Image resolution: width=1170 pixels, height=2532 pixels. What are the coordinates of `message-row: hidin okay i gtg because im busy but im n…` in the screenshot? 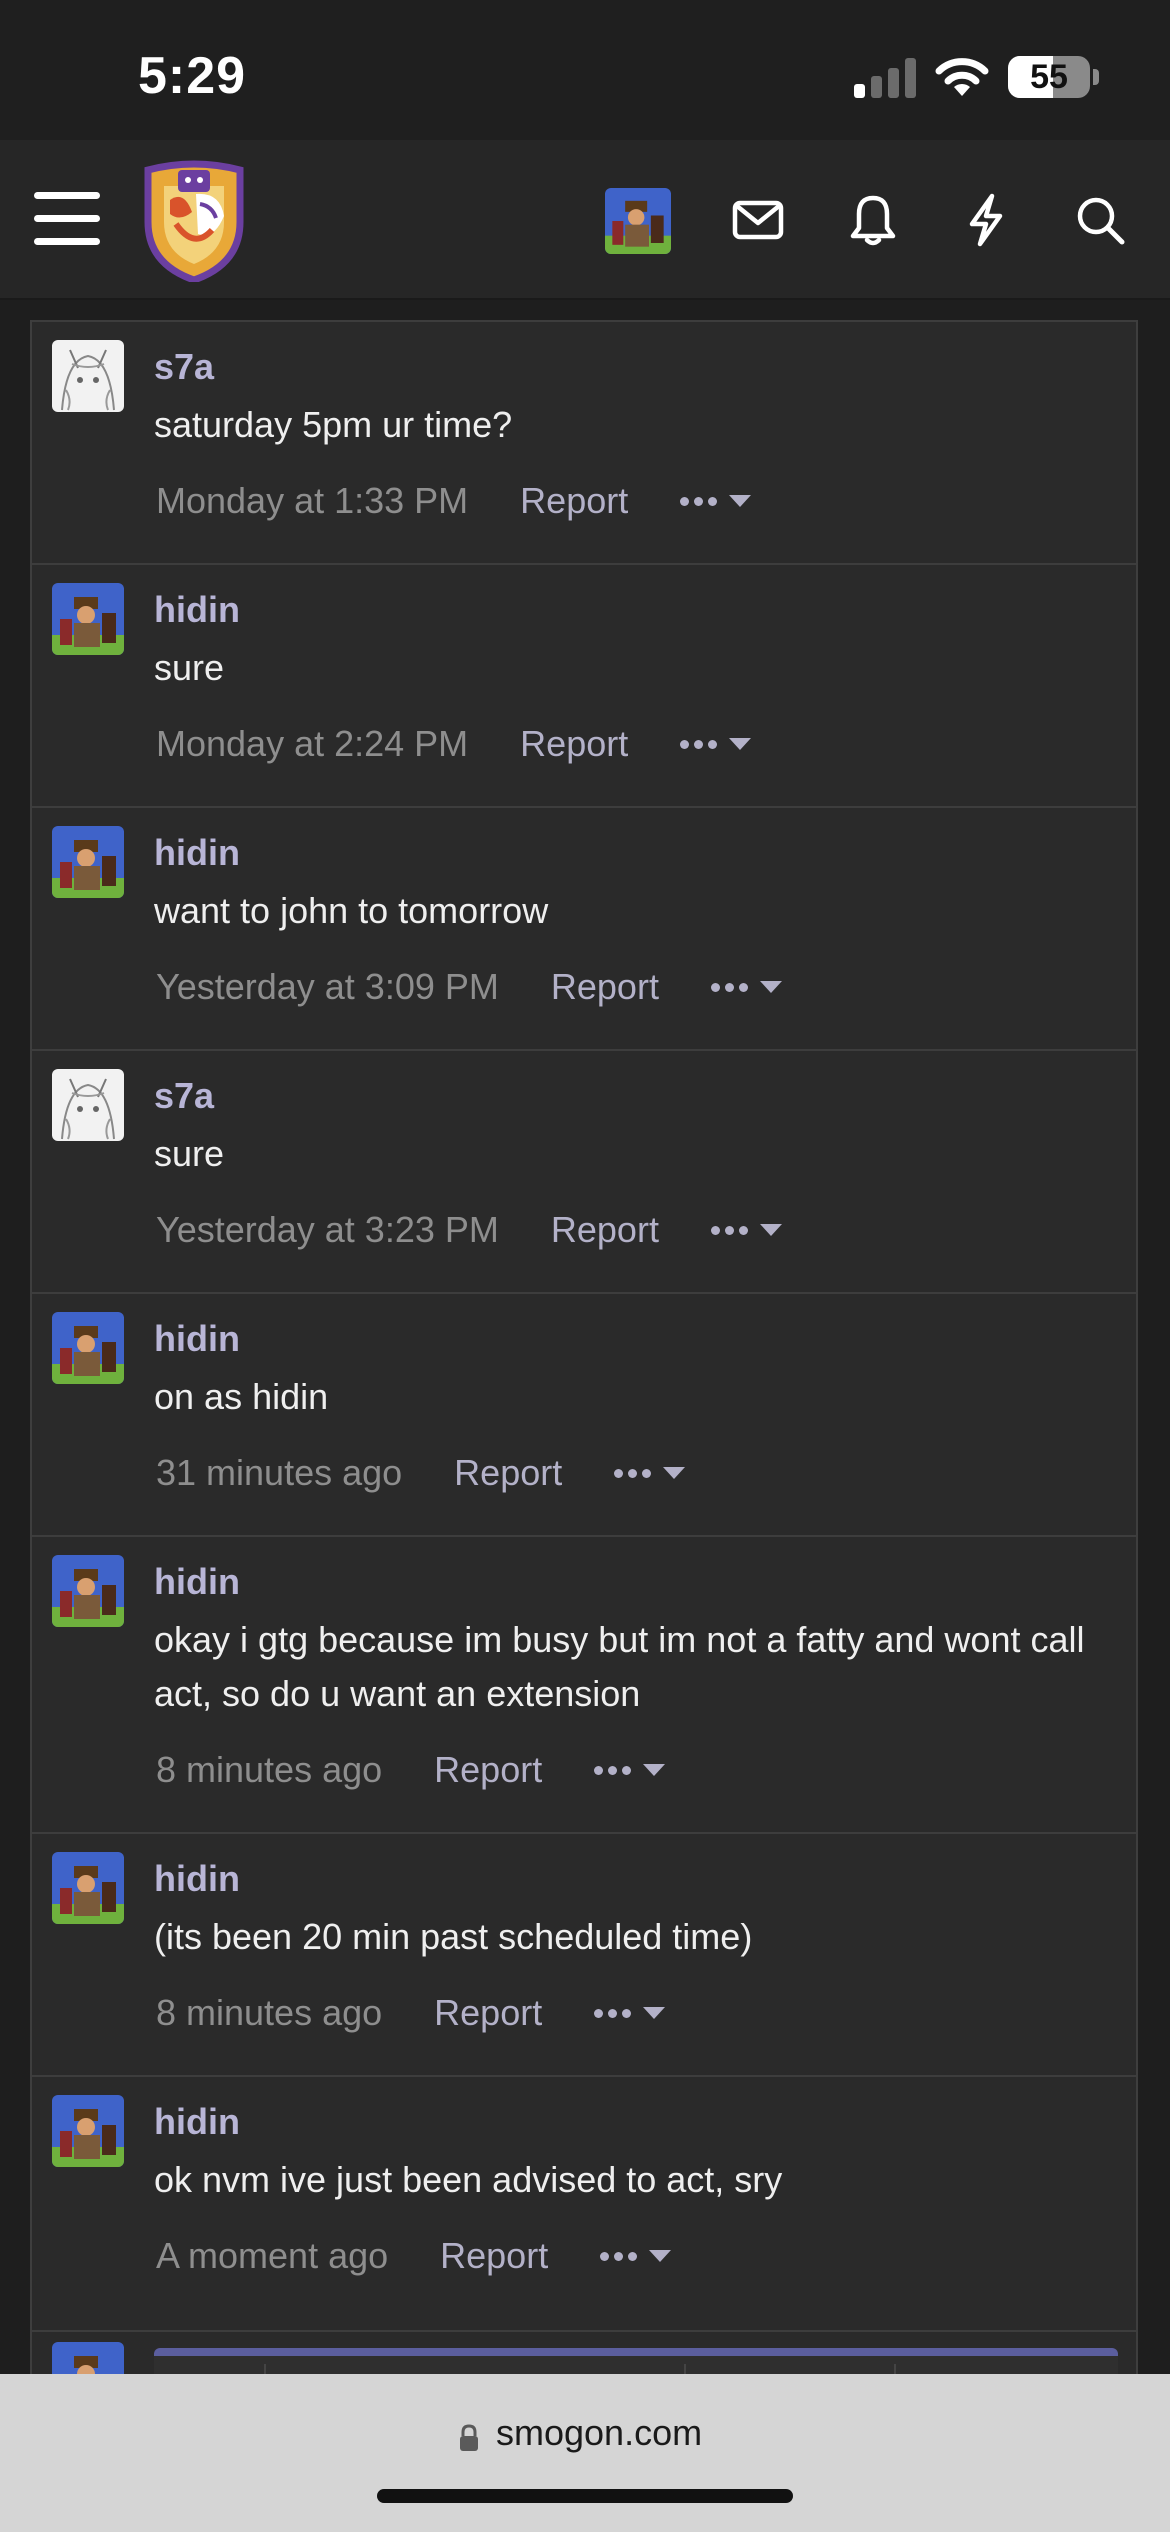 It's located at (584, 1683).